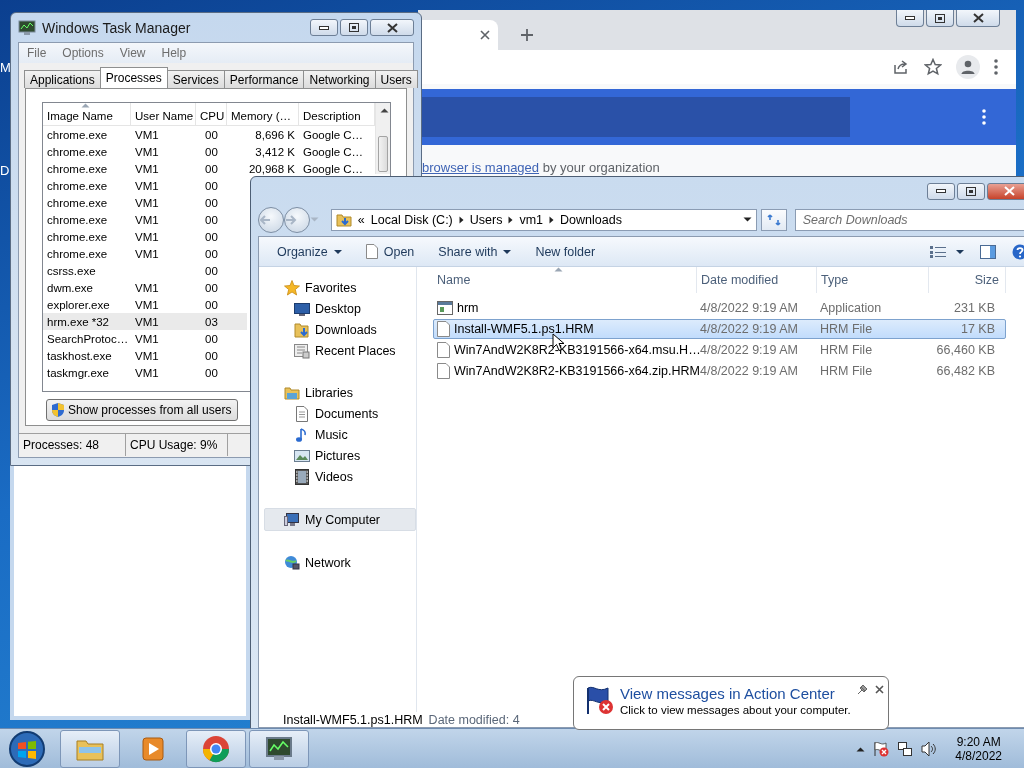 The height and width of the screenshot is (768, 1024). What do you see at coordinates (933, 67) in the screenshot?
I see `star-icon` at bounding box center [933, 67].